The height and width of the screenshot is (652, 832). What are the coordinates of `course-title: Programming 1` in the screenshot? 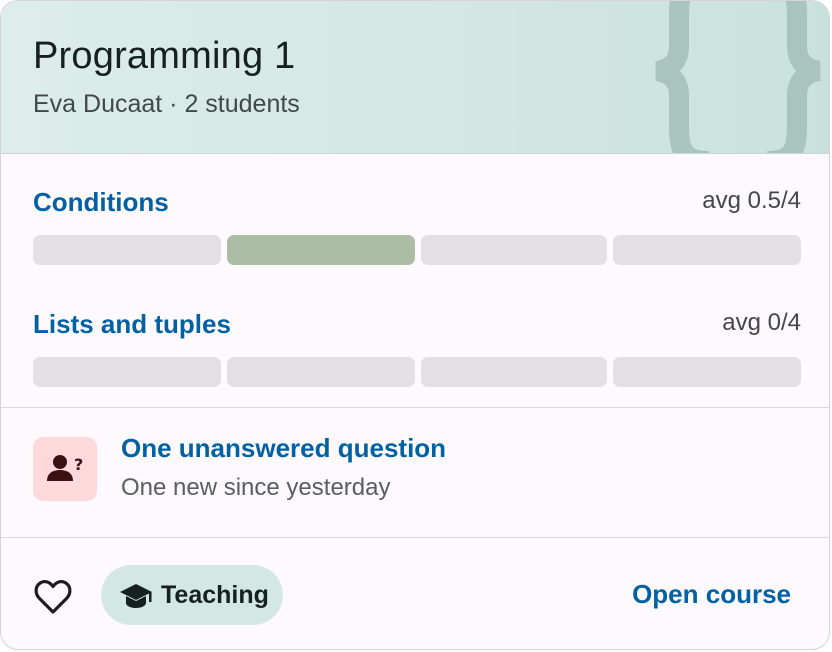 It's located at (164, 56).